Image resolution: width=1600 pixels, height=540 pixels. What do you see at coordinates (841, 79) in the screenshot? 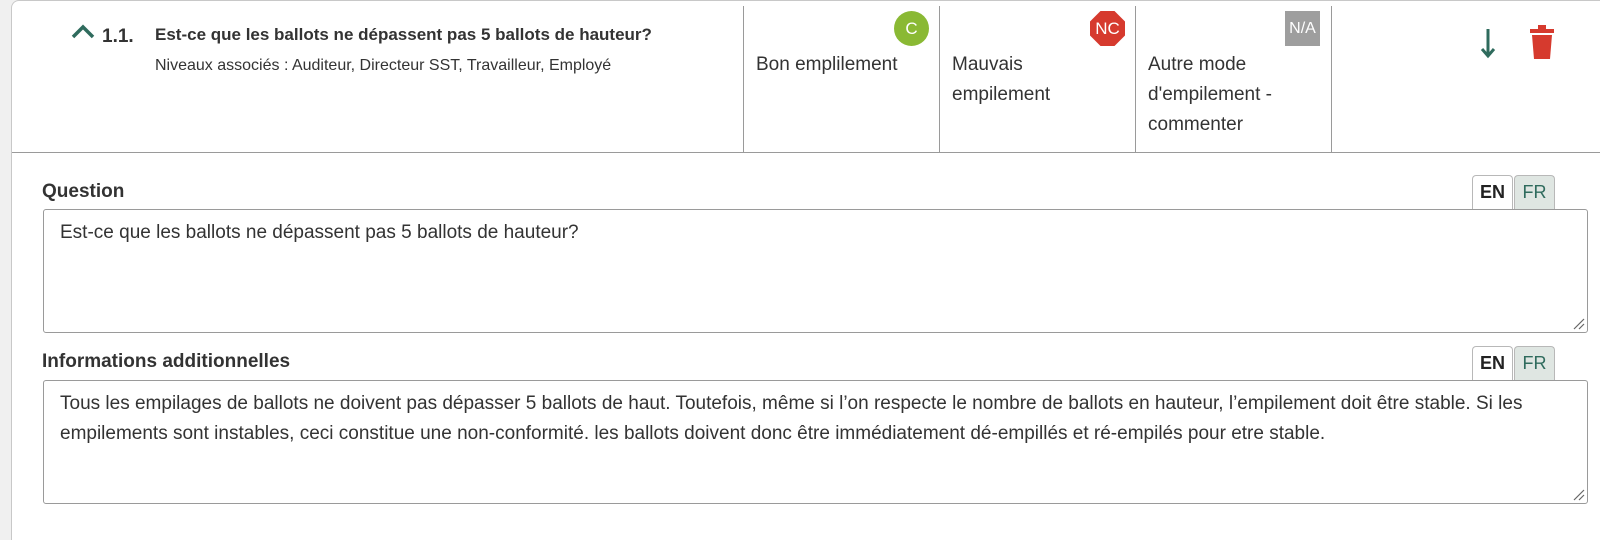
I see `answer-option-c: C Bon emplilement` at bounding box center [841, 79].